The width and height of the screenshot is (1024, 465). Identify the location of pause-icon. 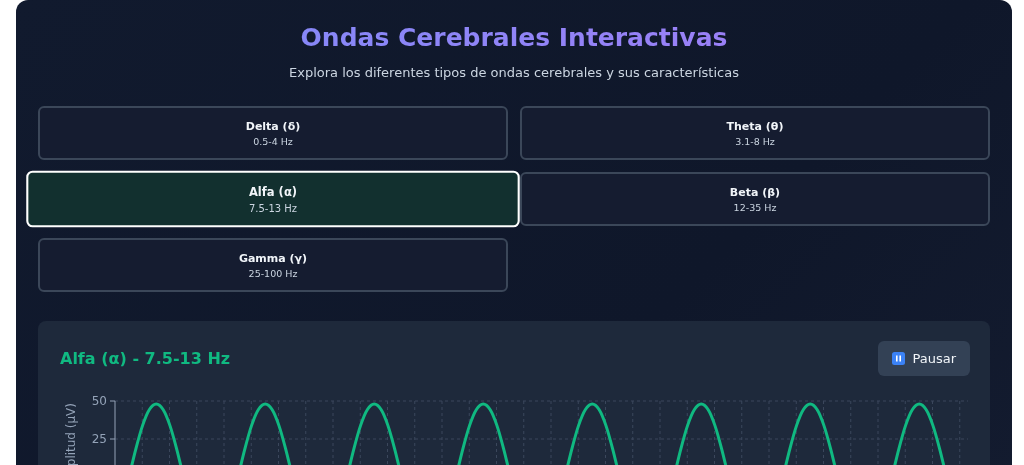
(899, 358).